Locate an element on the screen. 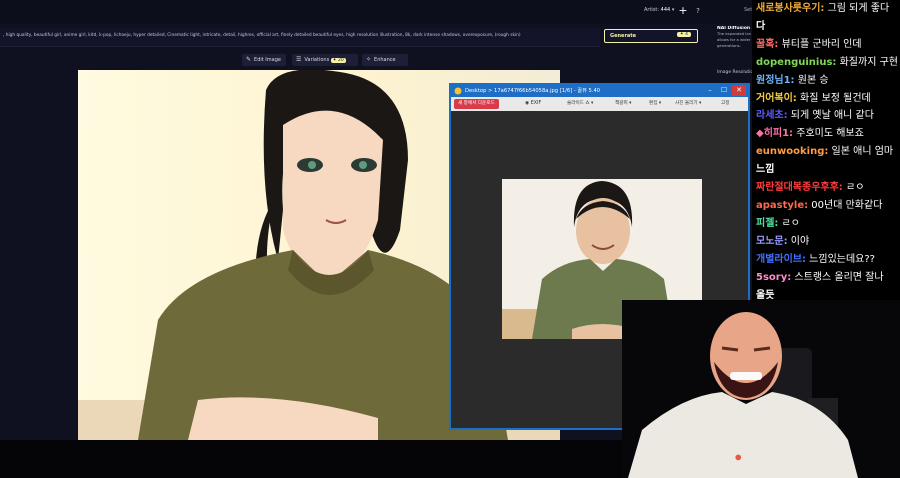 This screenshot has height=478, width=900. chat-message: 라세초: 되게 옛날 애니 같다 is located at coordinates (826, 116).